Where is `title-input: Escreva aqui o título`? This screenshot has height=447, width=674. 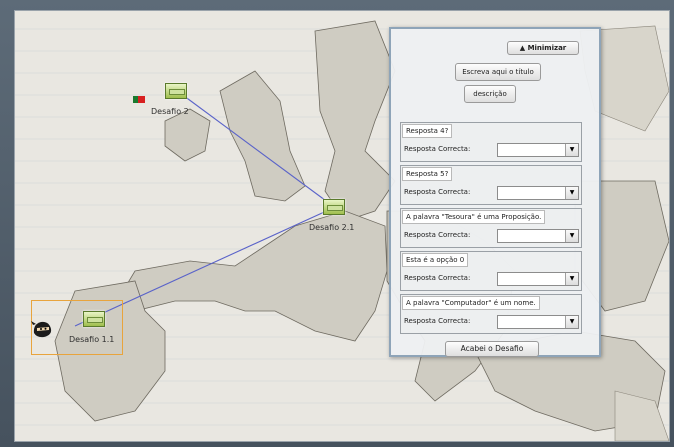 title-input: Escreva aqui o título is located at coordinates (498, 72).